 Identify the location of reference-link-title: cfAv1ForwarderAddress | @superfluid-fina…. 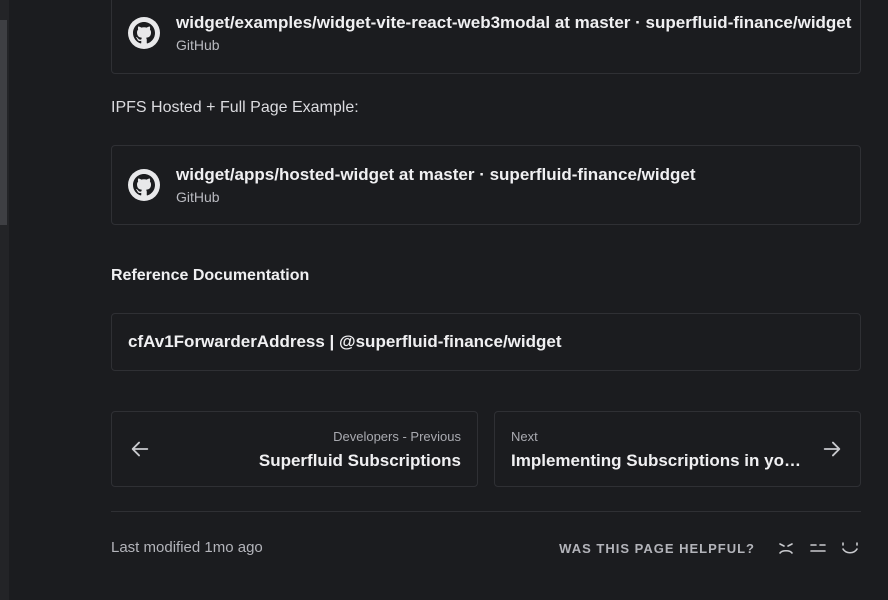
(345, 341).